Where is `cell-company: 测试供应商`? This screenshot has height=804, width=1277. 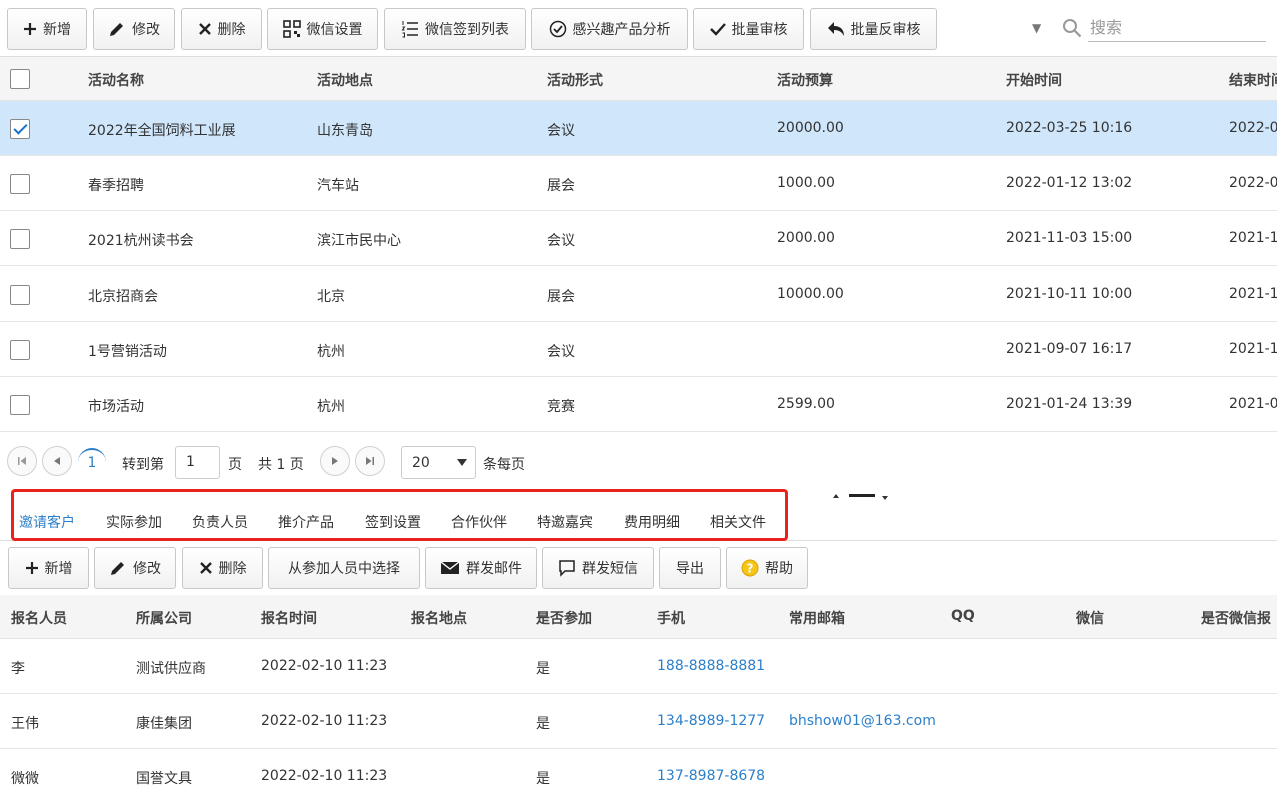 cell-company: 测试供应商 is located at coordinates (171, 669).